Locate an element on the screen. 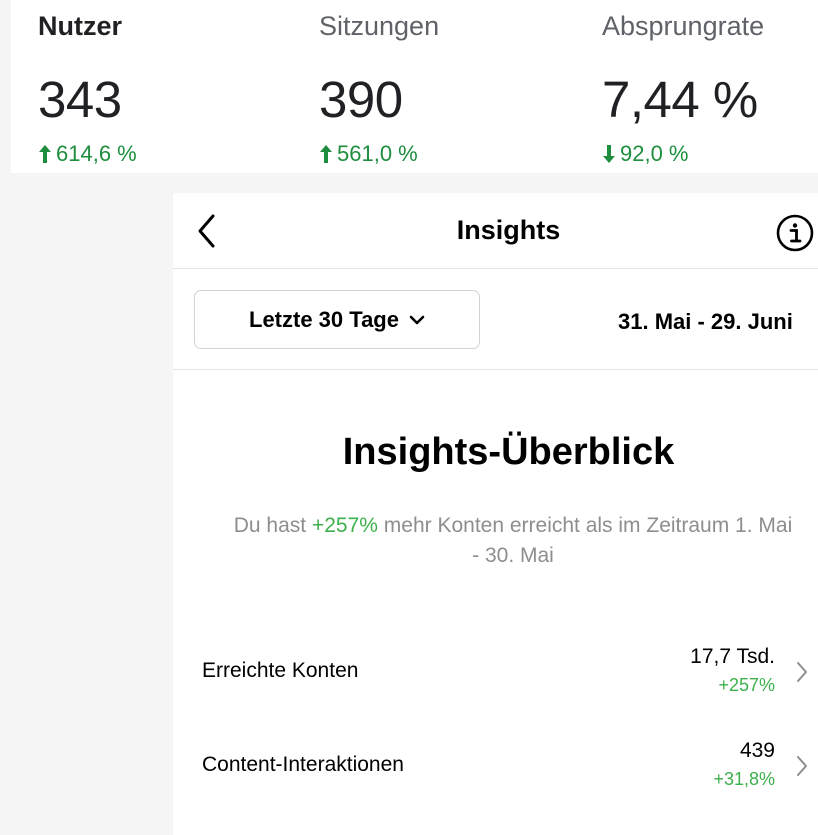 The width and height of the screenshot is (818, 835). arrow-down-icon is located at coordinates (609, 154).